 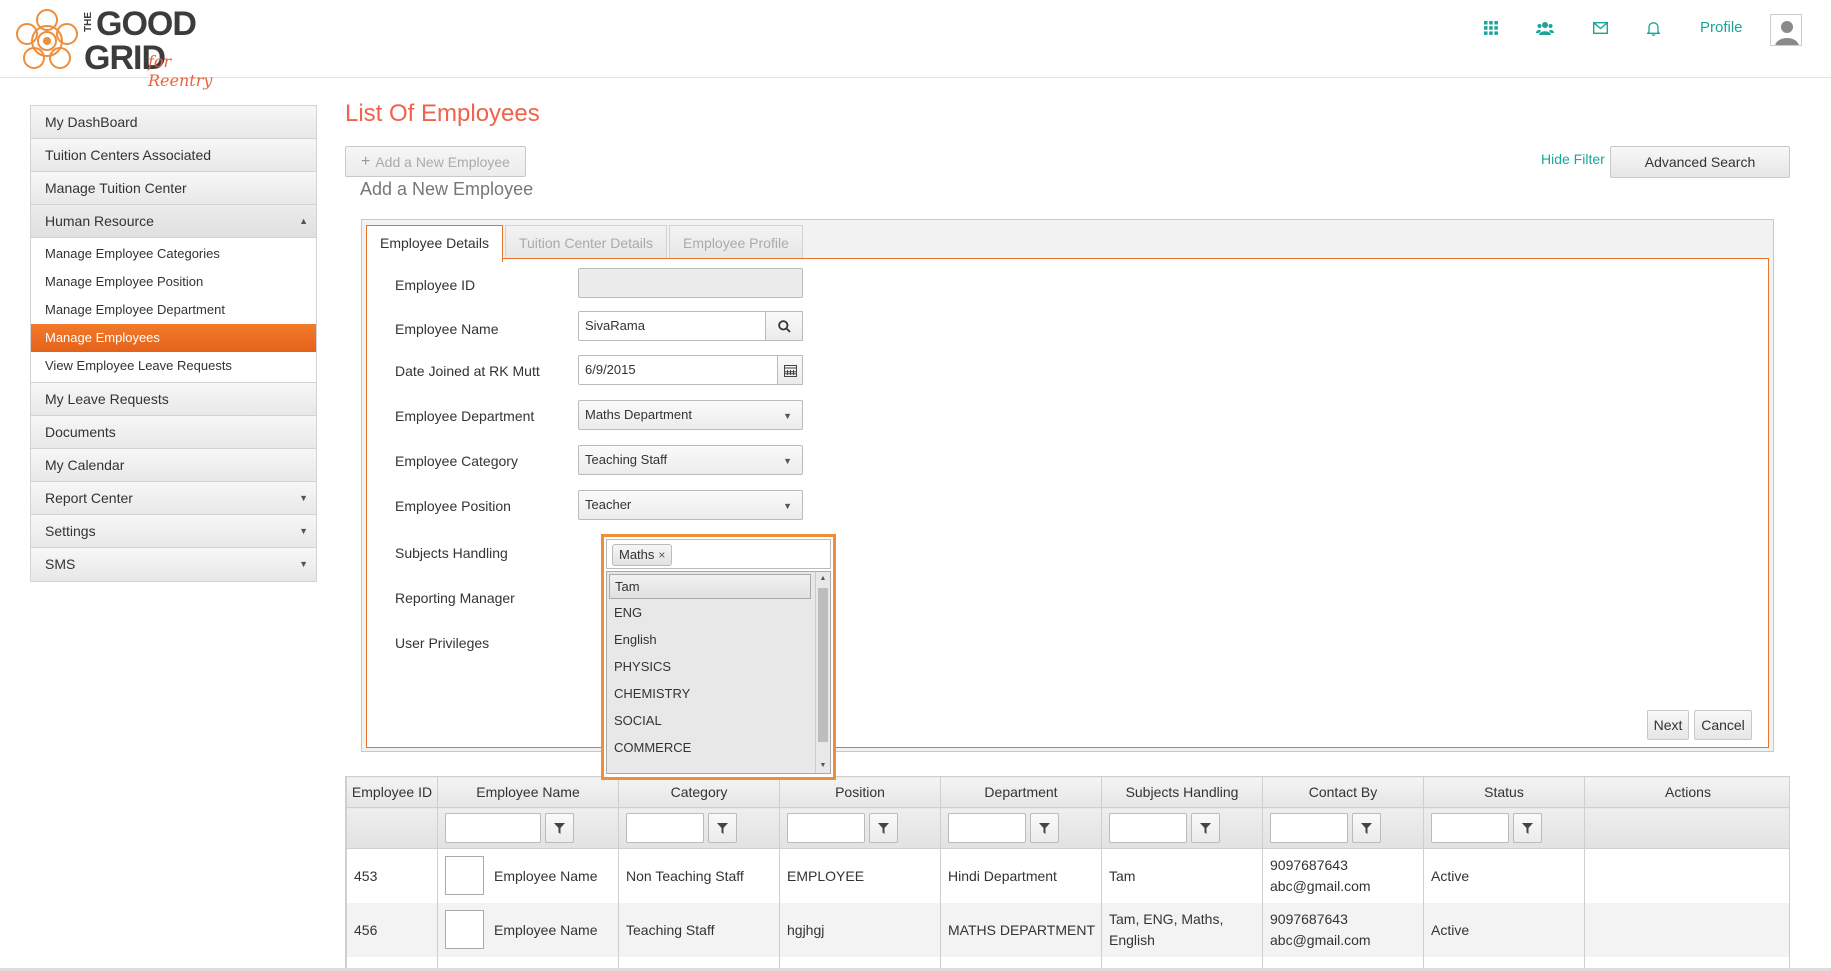 What do you see at coordinates (173, 188) in the screenshot?
I see `sidebar-item-manage-tuition-center: Manage Tuition Center` at bounding box center [173, 188].